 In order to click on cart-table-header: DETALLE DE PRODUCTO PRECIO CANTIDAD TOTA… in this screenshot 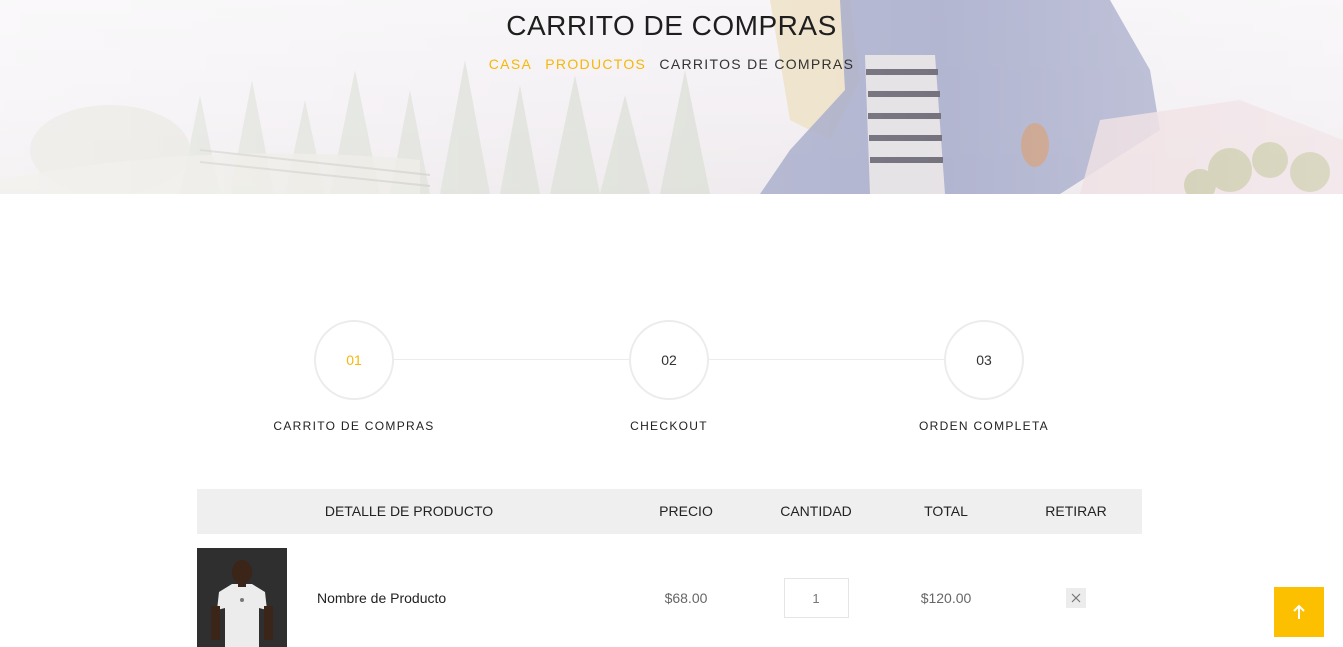, I will do `click(669, 511)`.